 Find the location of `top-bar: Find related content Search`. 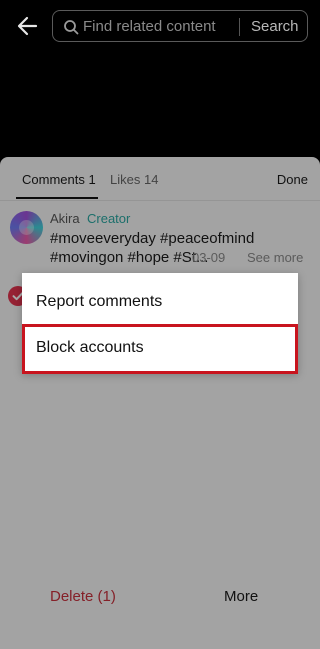

top-bar: Find related content Search is located at coordinates (160, 28).